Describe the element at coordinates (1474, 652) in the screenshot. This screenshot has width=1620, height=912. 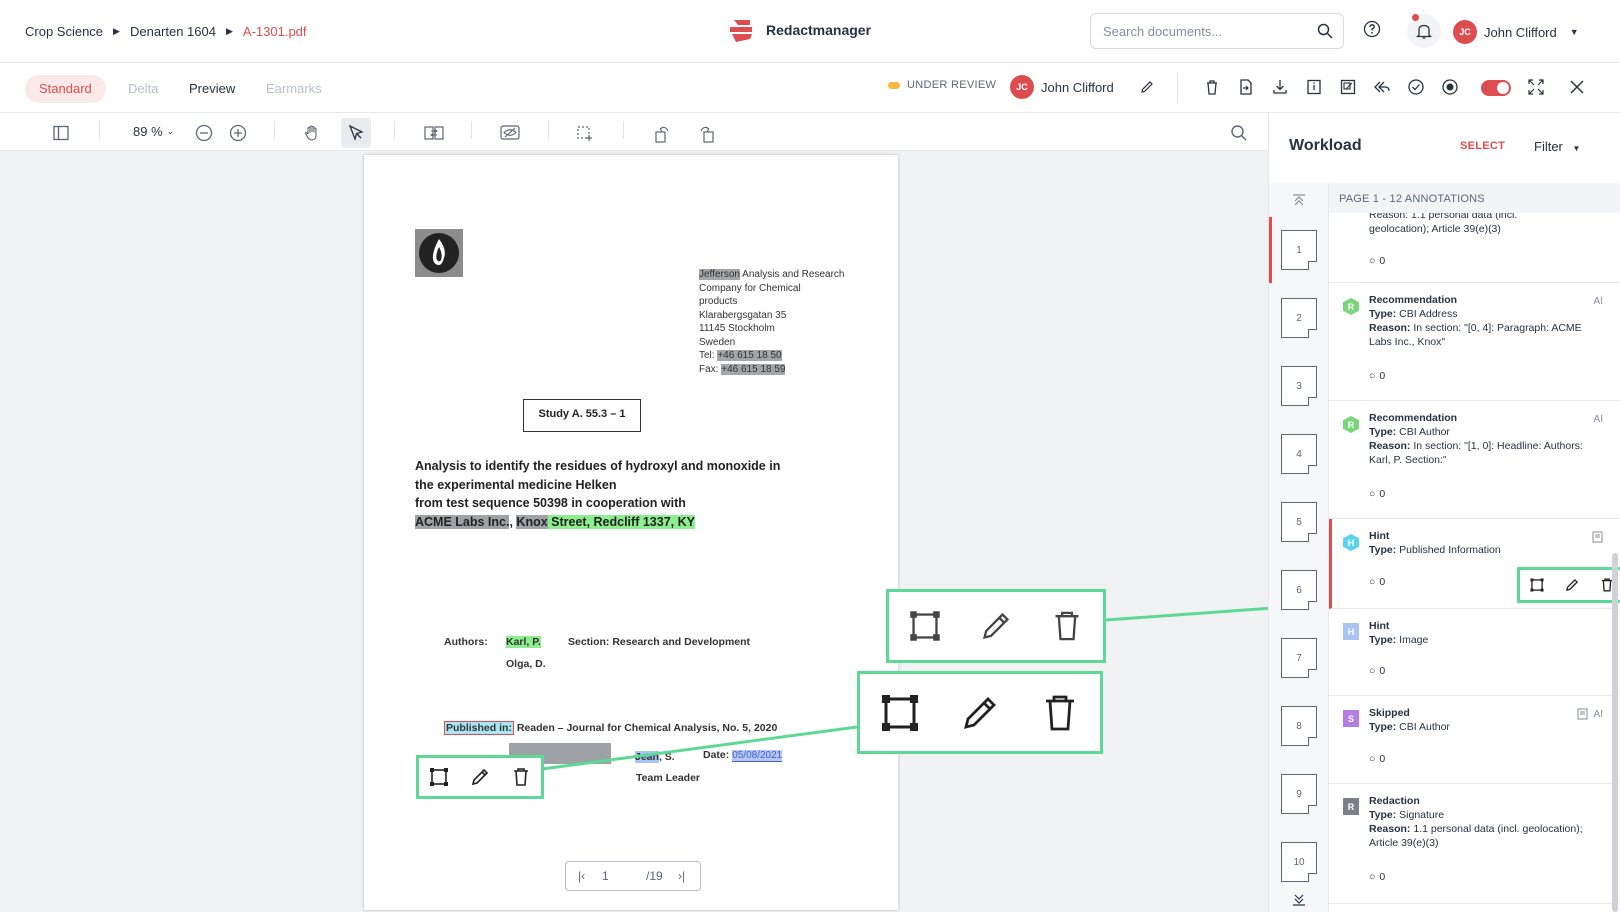
I see `annotation-item: H Hint Type: Image ○ 0` at that location.